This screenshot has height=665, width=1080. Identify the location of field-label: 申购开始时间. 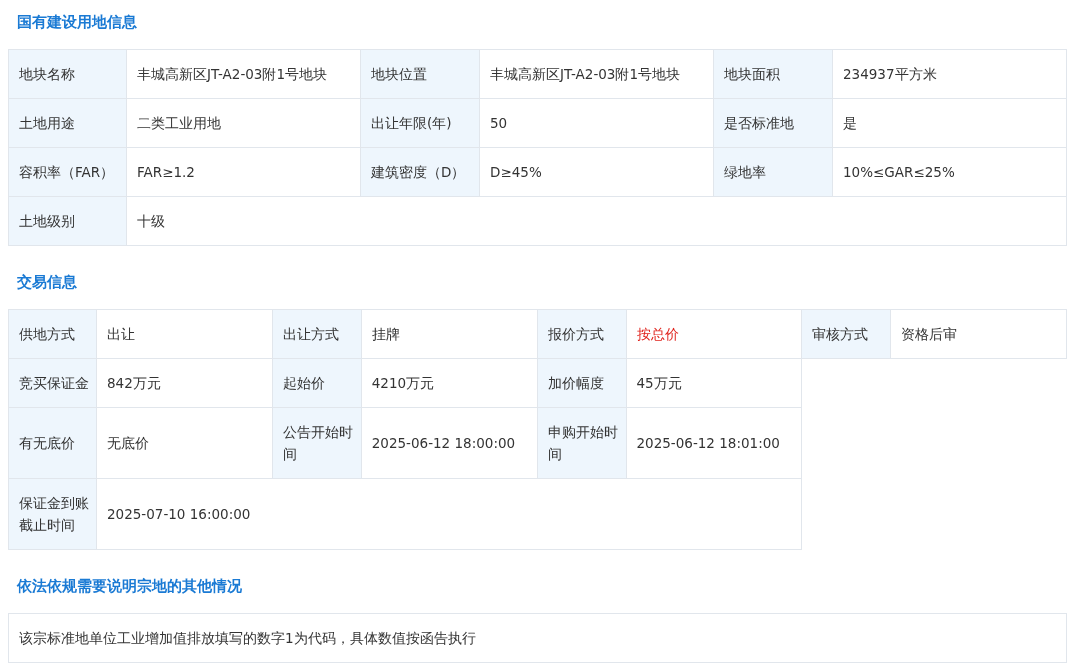
(582, 443).